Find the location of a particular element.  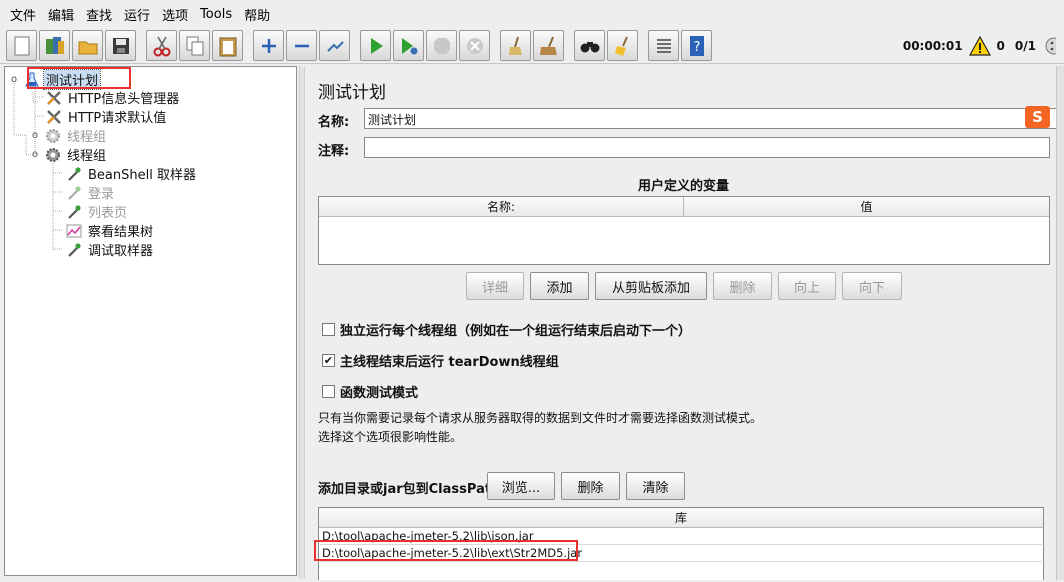

open-button is located at coordinates (87, 45).